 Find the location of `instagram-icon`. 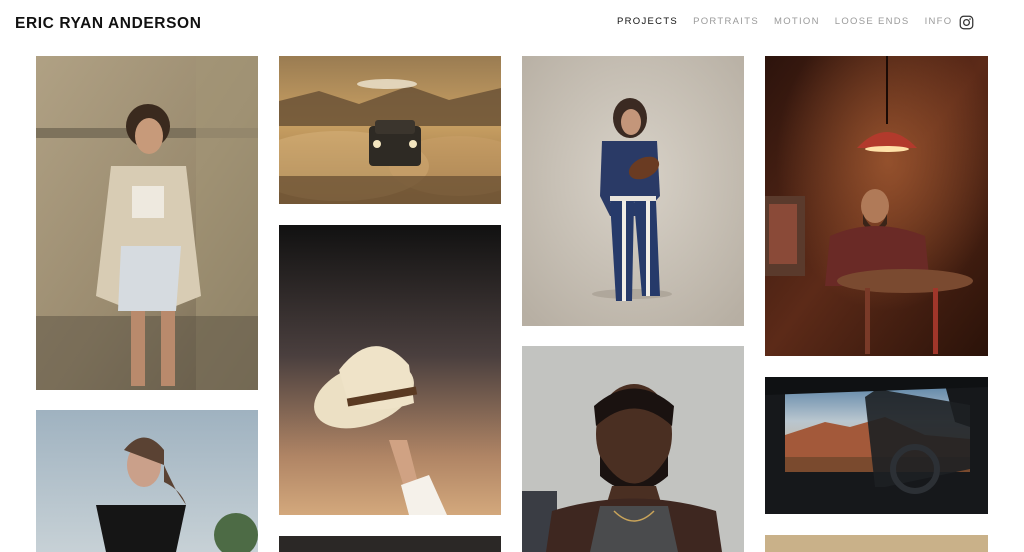

instagram-icon is located at coordinates (966, 22).